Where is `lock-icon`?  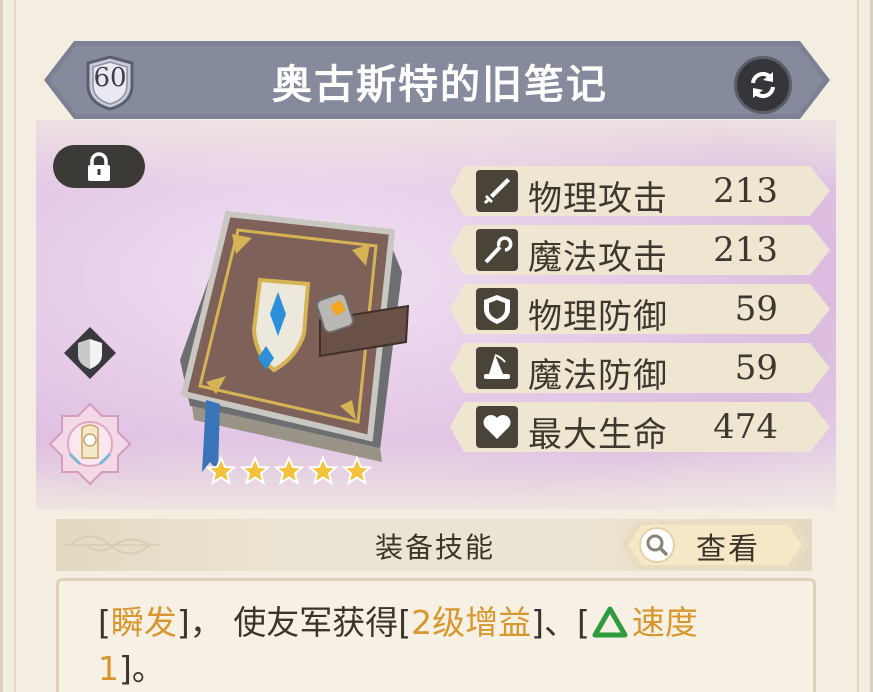
lock-icon is located at coordinates (99, 166).